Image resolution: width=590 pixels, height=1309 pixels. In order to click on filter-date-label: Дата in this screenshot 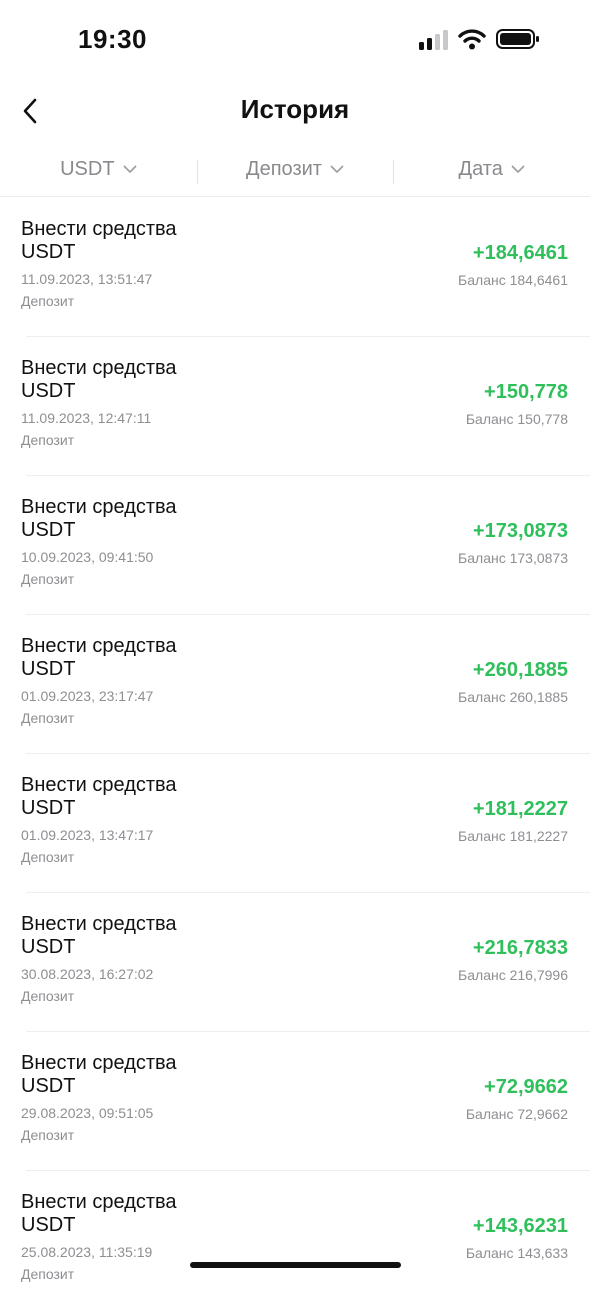, I will do `click(480, 168)`.